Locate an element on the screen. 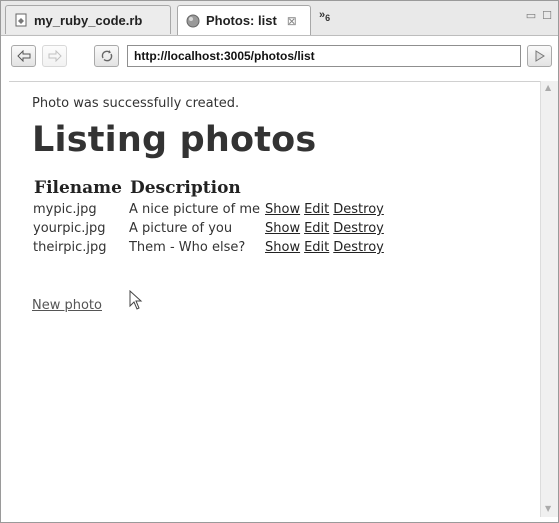 The image size is (559, 523). minimize-icon: ▭ is located at coordinates (531, 15).